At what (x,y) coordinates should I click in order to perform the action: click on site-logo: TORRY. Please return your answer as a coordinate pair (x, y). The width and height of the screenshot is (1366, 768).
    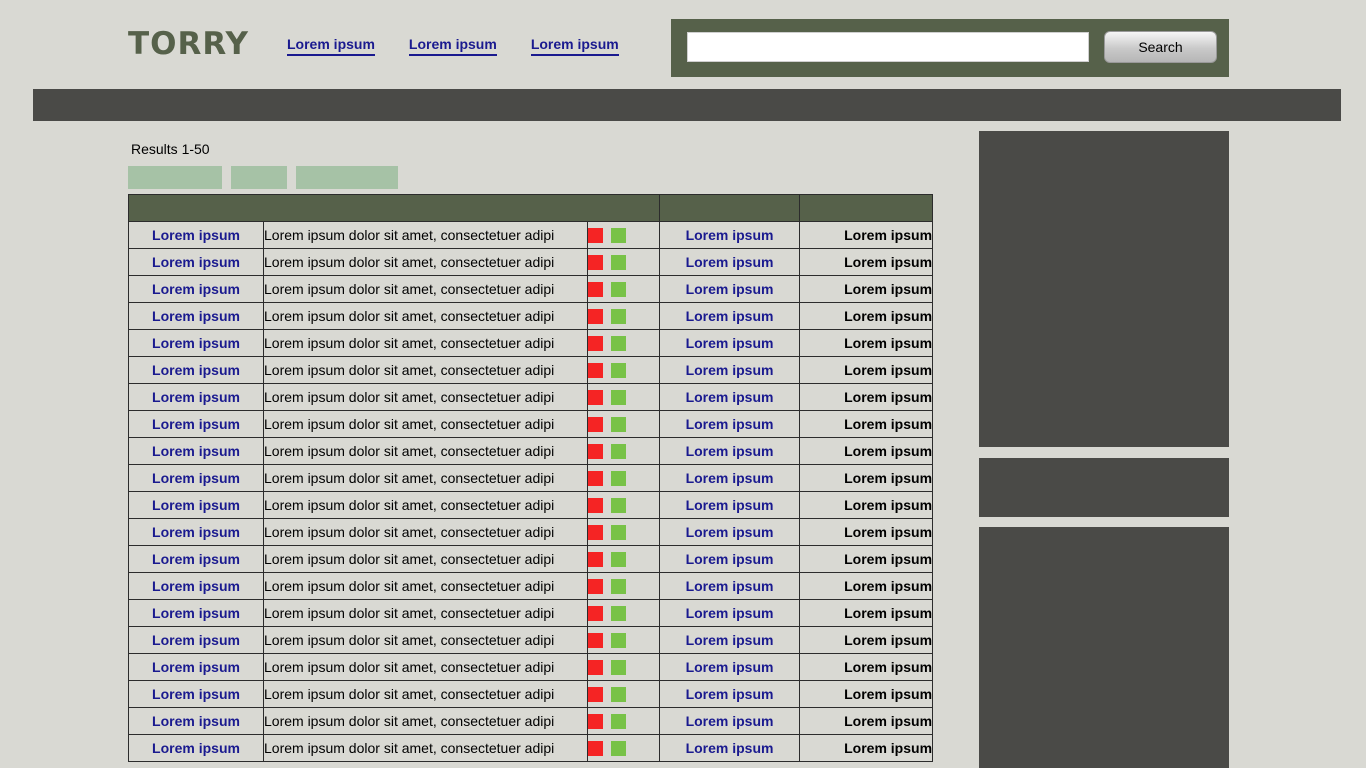
    Looking at the image, I should click on (188, 44).